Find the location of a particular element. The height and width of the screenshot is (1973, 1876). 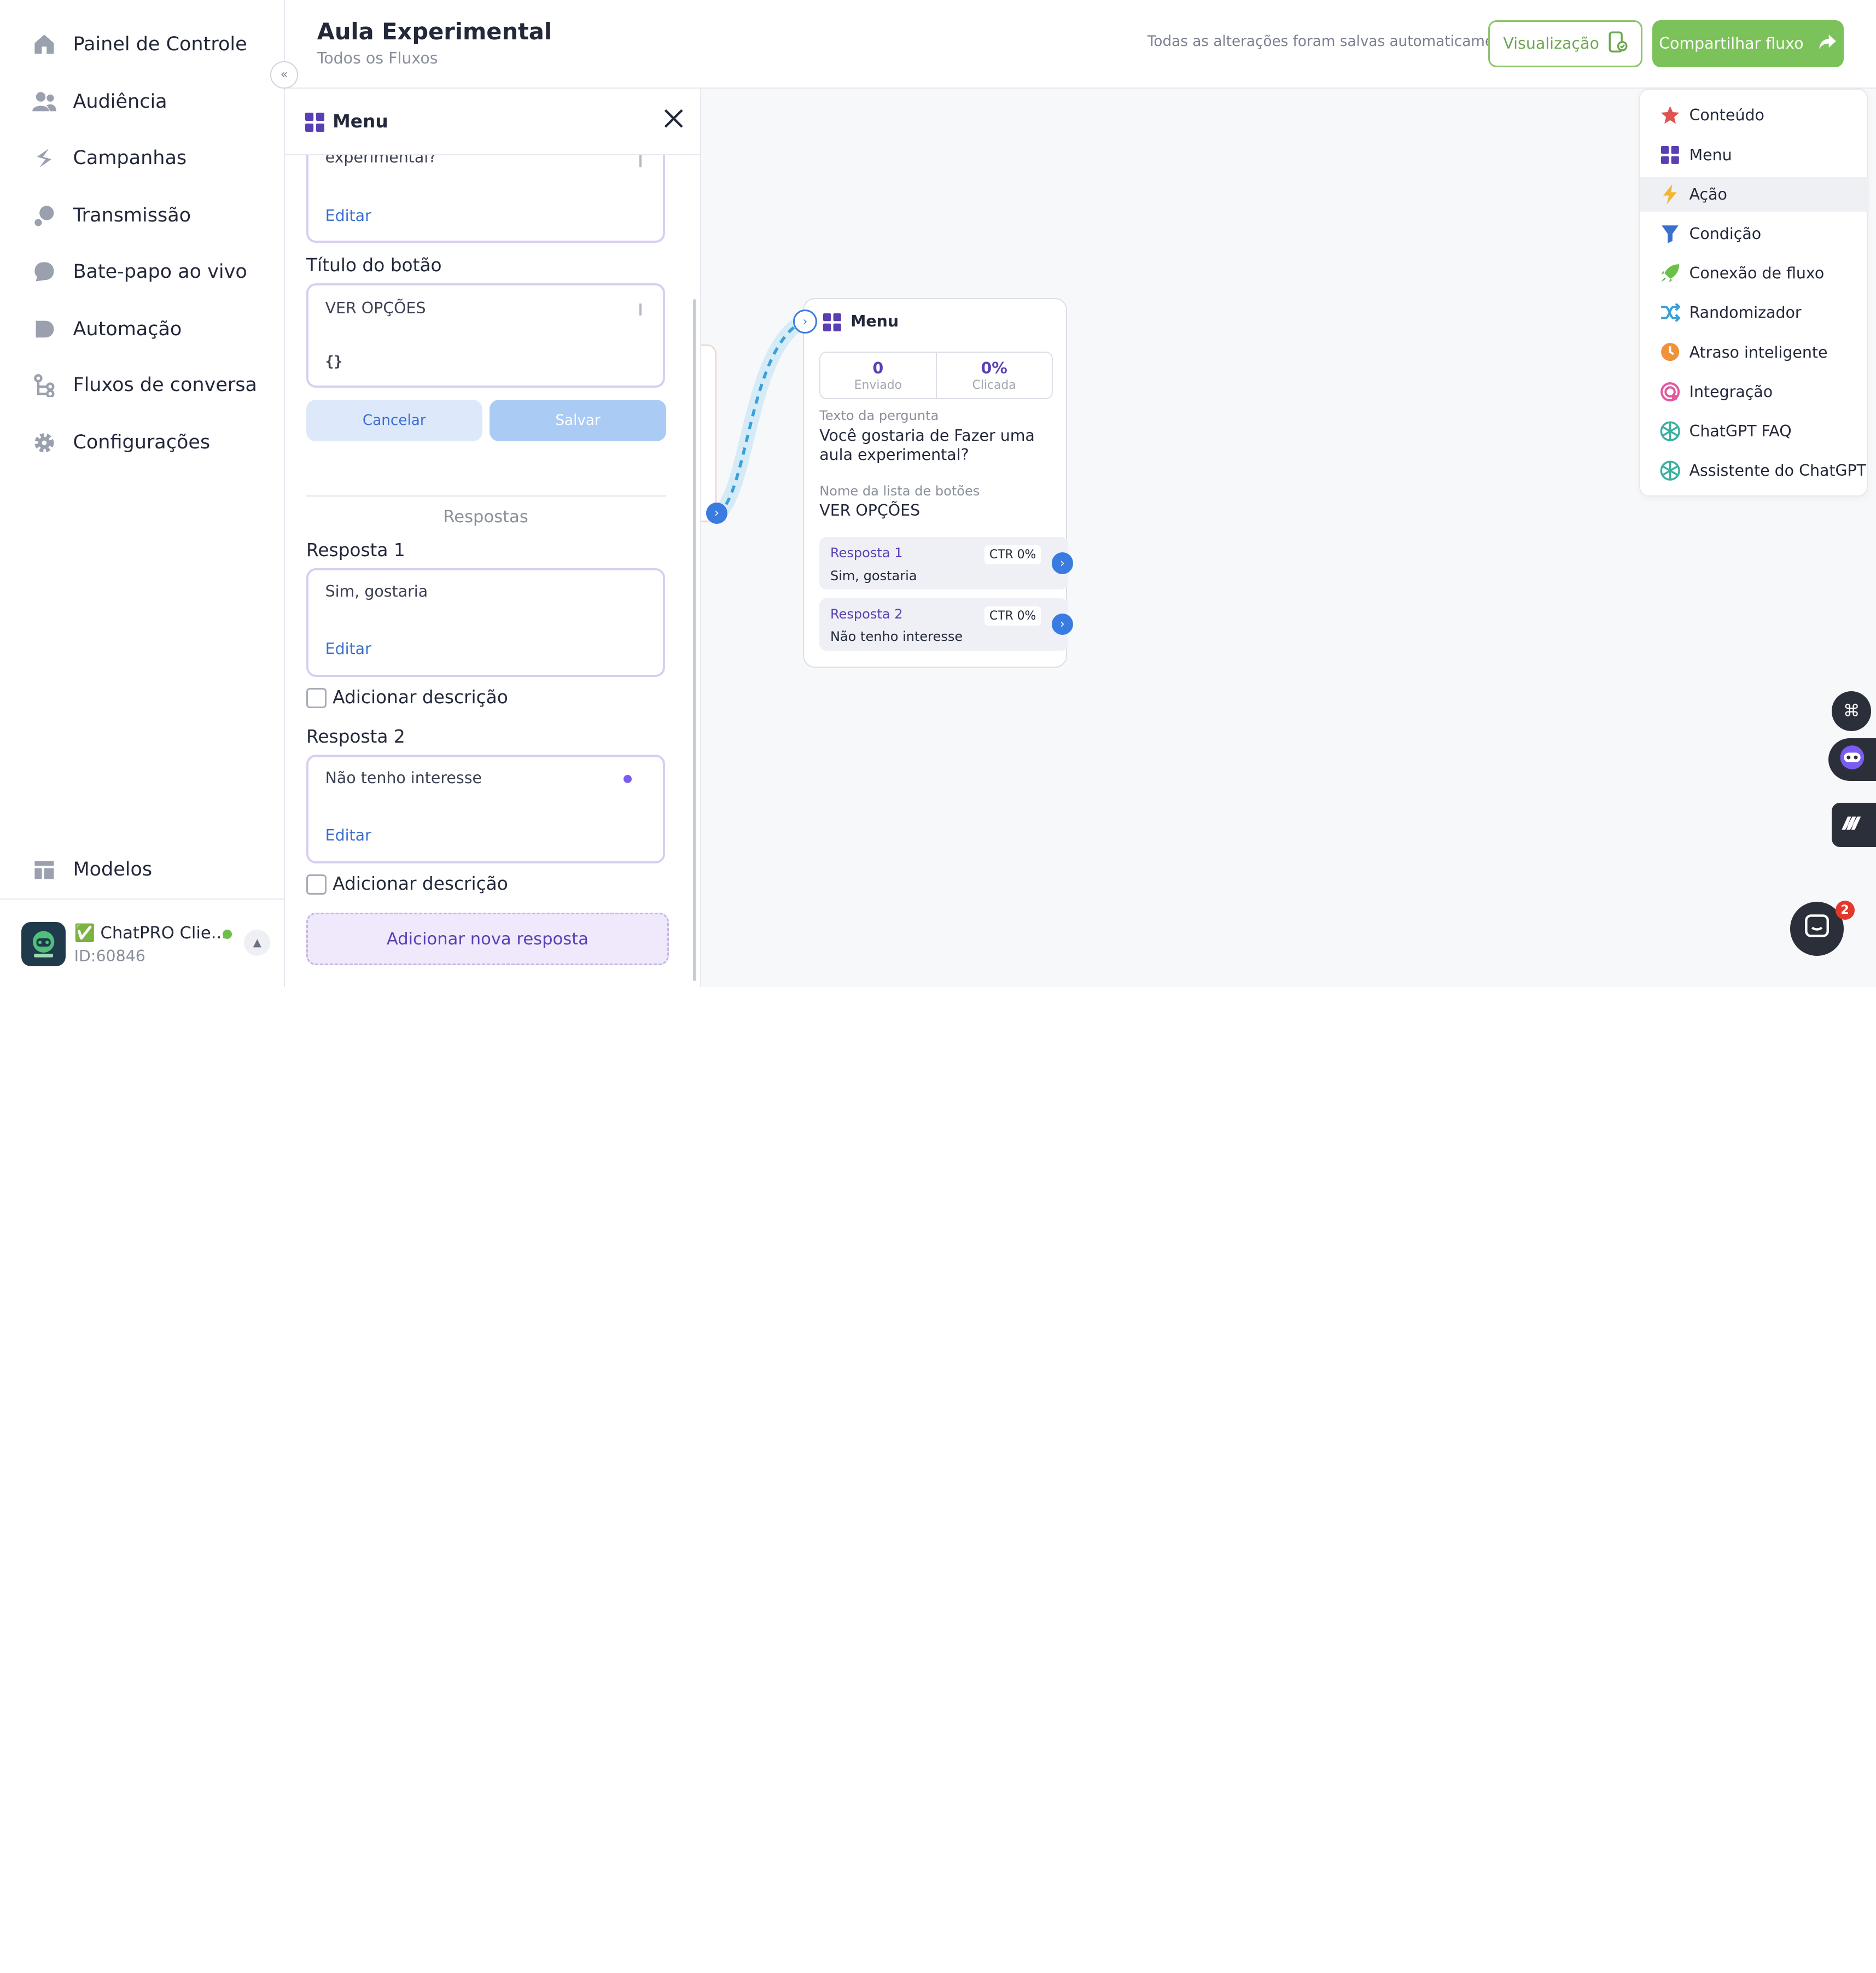

brand-widget-button is located at coordinates (1854, 825).